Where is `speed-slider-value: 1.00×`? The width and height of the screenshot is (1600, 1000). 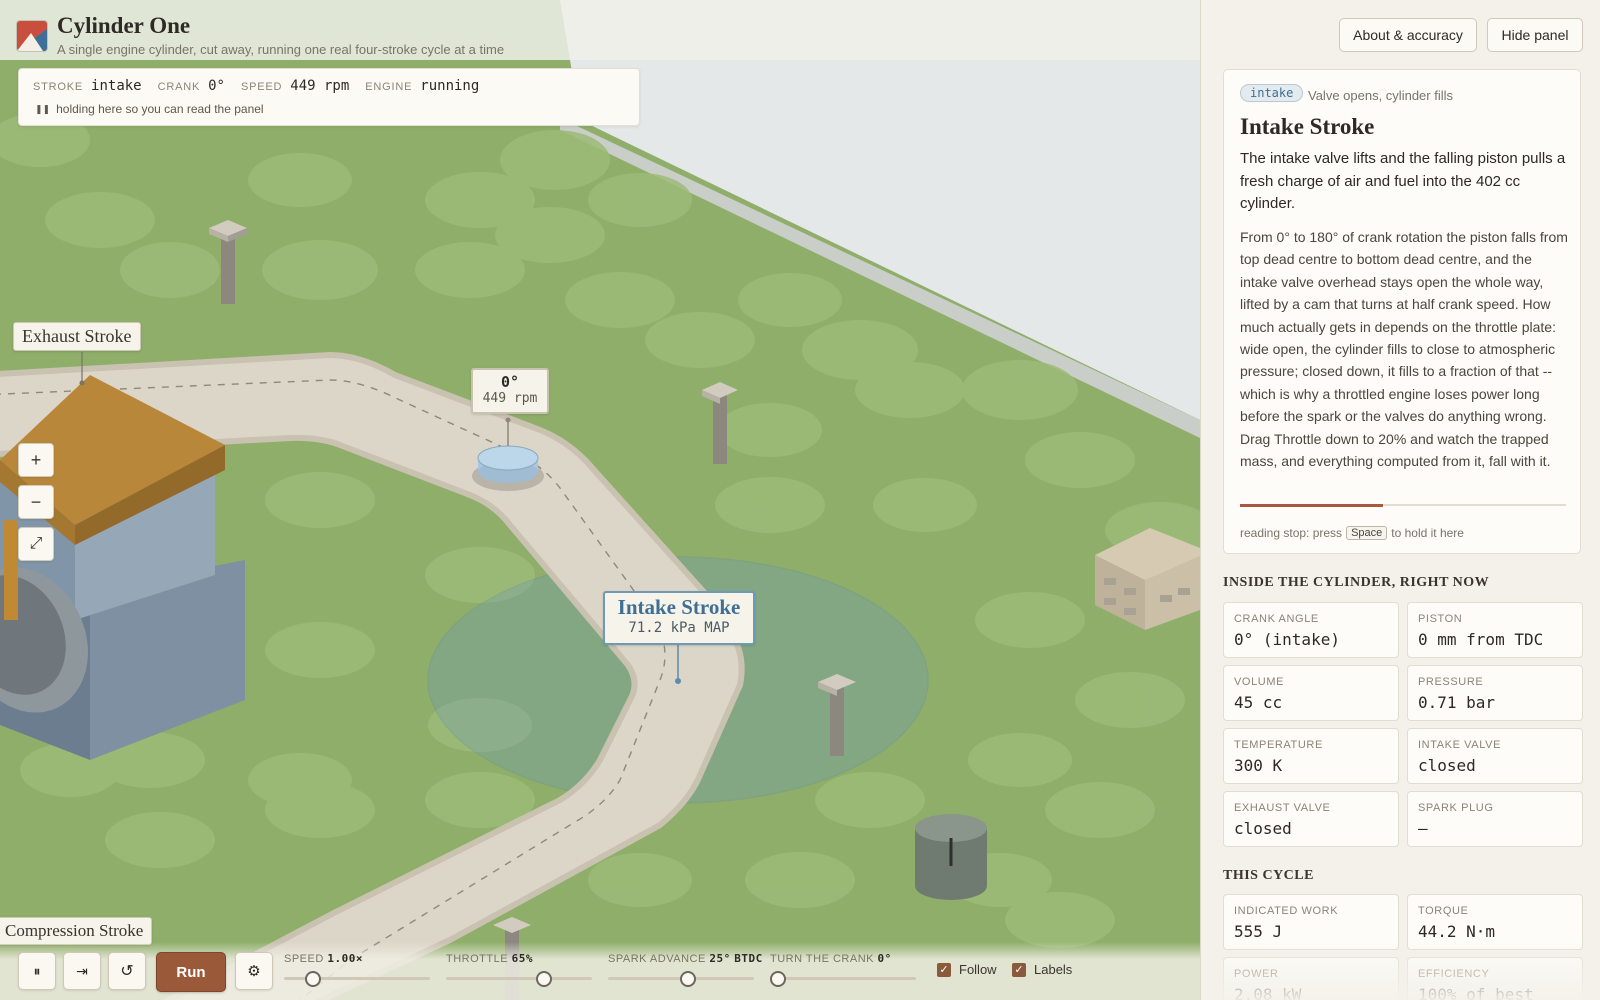 speed-slider-value: 1.00× is located at coordinates (345, 958).